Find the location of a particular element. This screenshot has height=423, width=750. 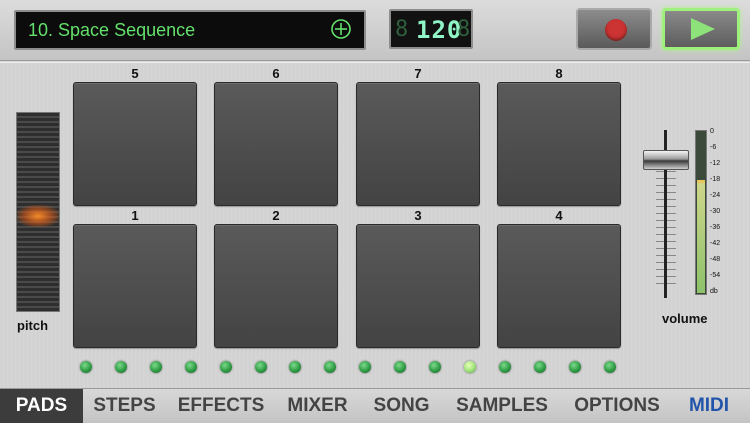

tab-midi: MIDI is located at coordinates (709, 406).